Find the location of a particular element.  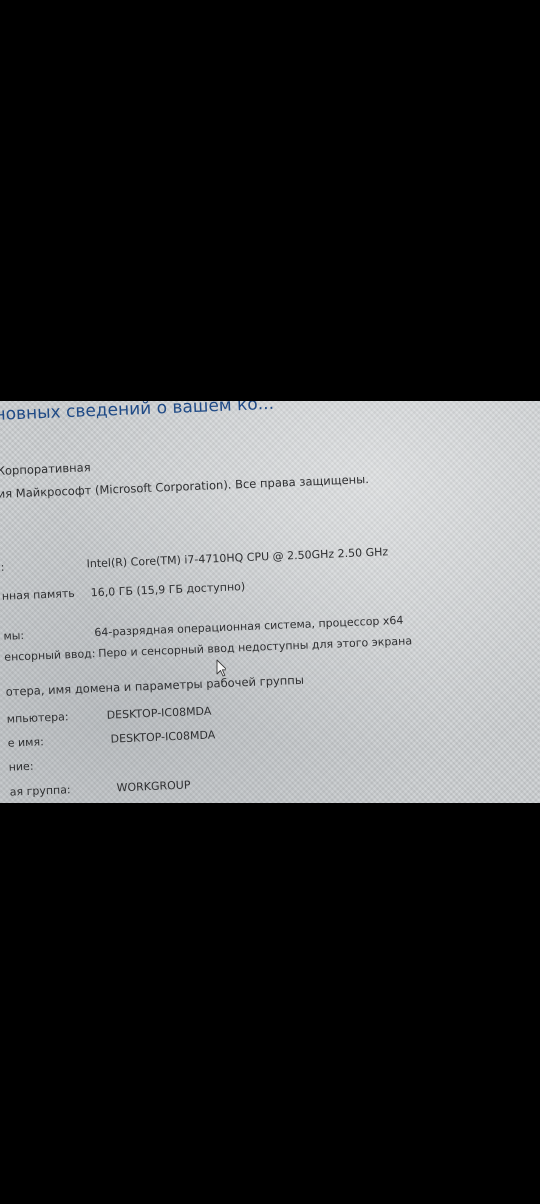

full-name-label: е имя: is located at coordinates (26, 742).